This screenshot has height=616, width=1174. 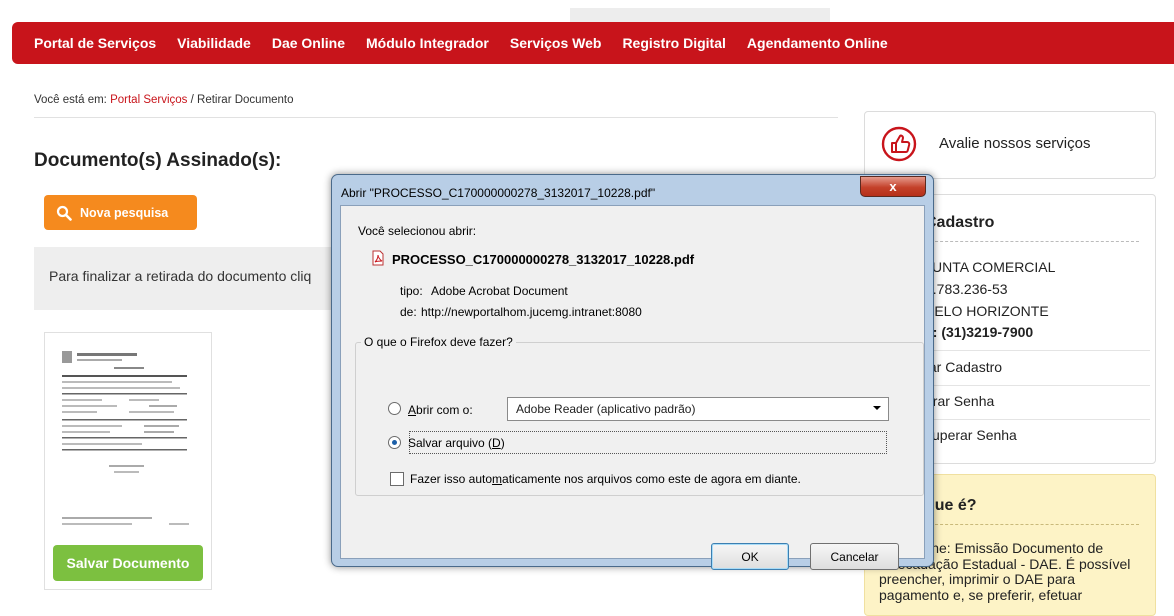 What do you see at coordinates (192, 100) in the screenshot?
I see `breadcrumb-sep: /` at bounding box center [192, 100].